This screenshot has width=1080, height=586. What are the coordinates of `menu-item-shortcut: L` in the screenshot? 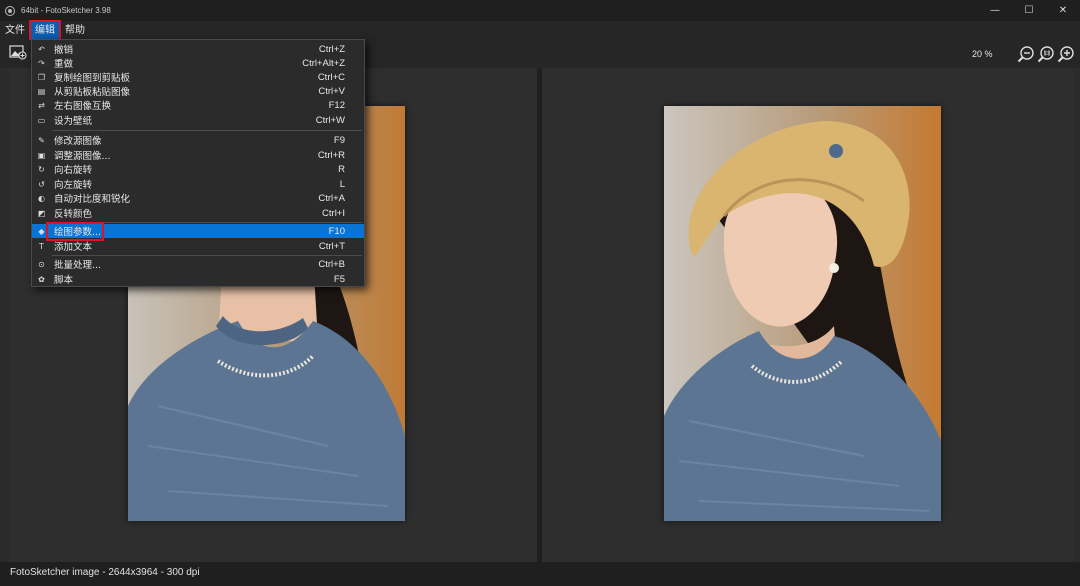 It's located at (342, 184).